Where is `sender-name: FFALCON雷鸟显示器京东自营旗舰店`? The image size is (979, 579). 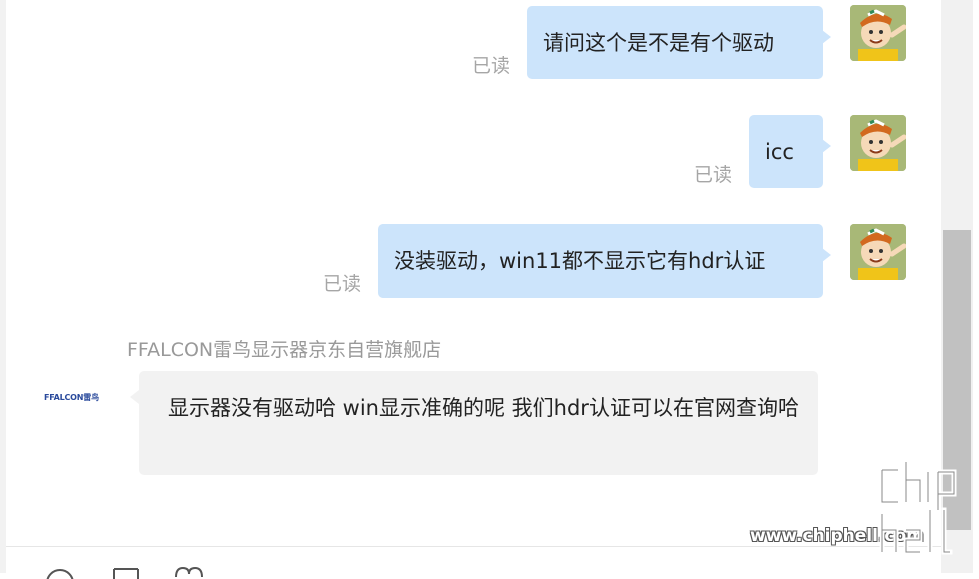 sender-name: FFALCON雷鸟显示器京东自营旗舰店 is located at coordinates (284, 350).